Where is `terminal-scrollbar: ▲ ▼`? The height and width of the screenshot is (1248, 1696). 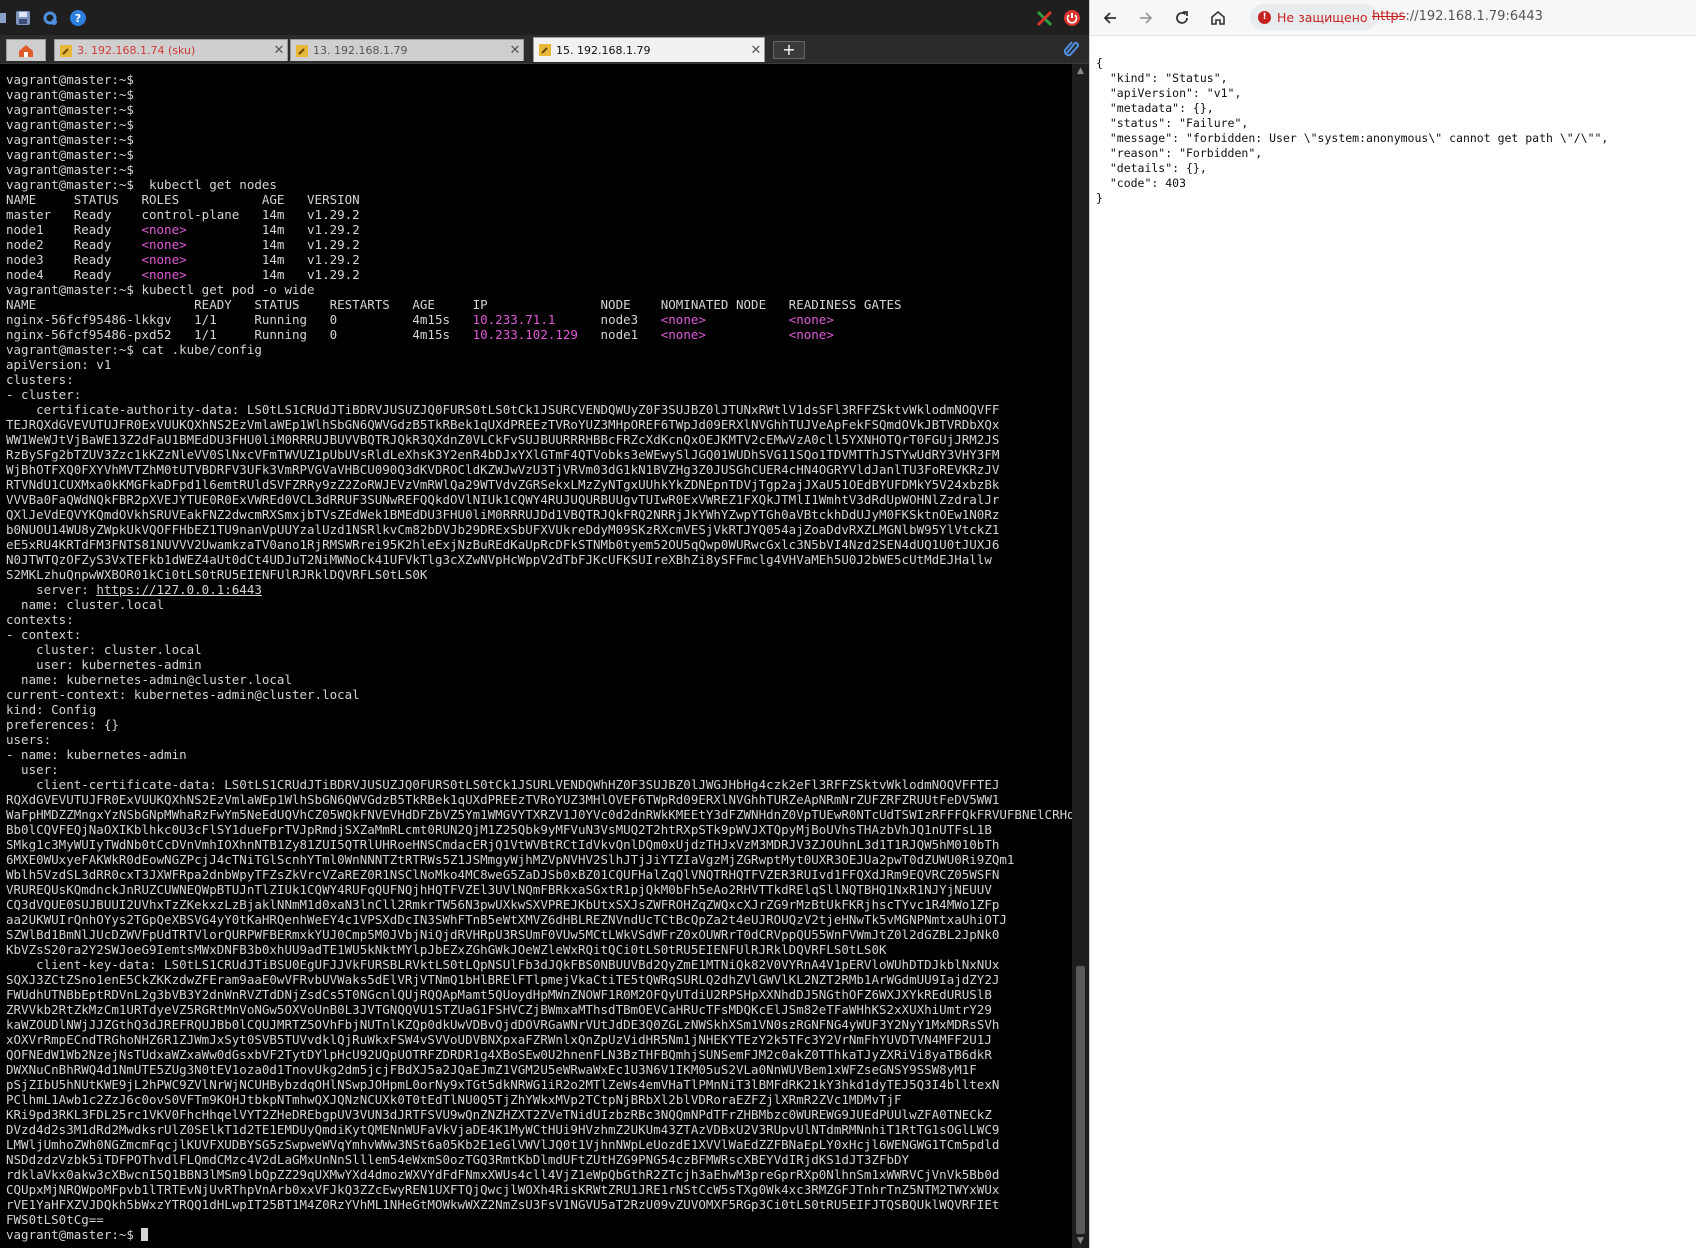 terminal-scrollbar: ▲ ▼ is located at coordinates (1080, 656).